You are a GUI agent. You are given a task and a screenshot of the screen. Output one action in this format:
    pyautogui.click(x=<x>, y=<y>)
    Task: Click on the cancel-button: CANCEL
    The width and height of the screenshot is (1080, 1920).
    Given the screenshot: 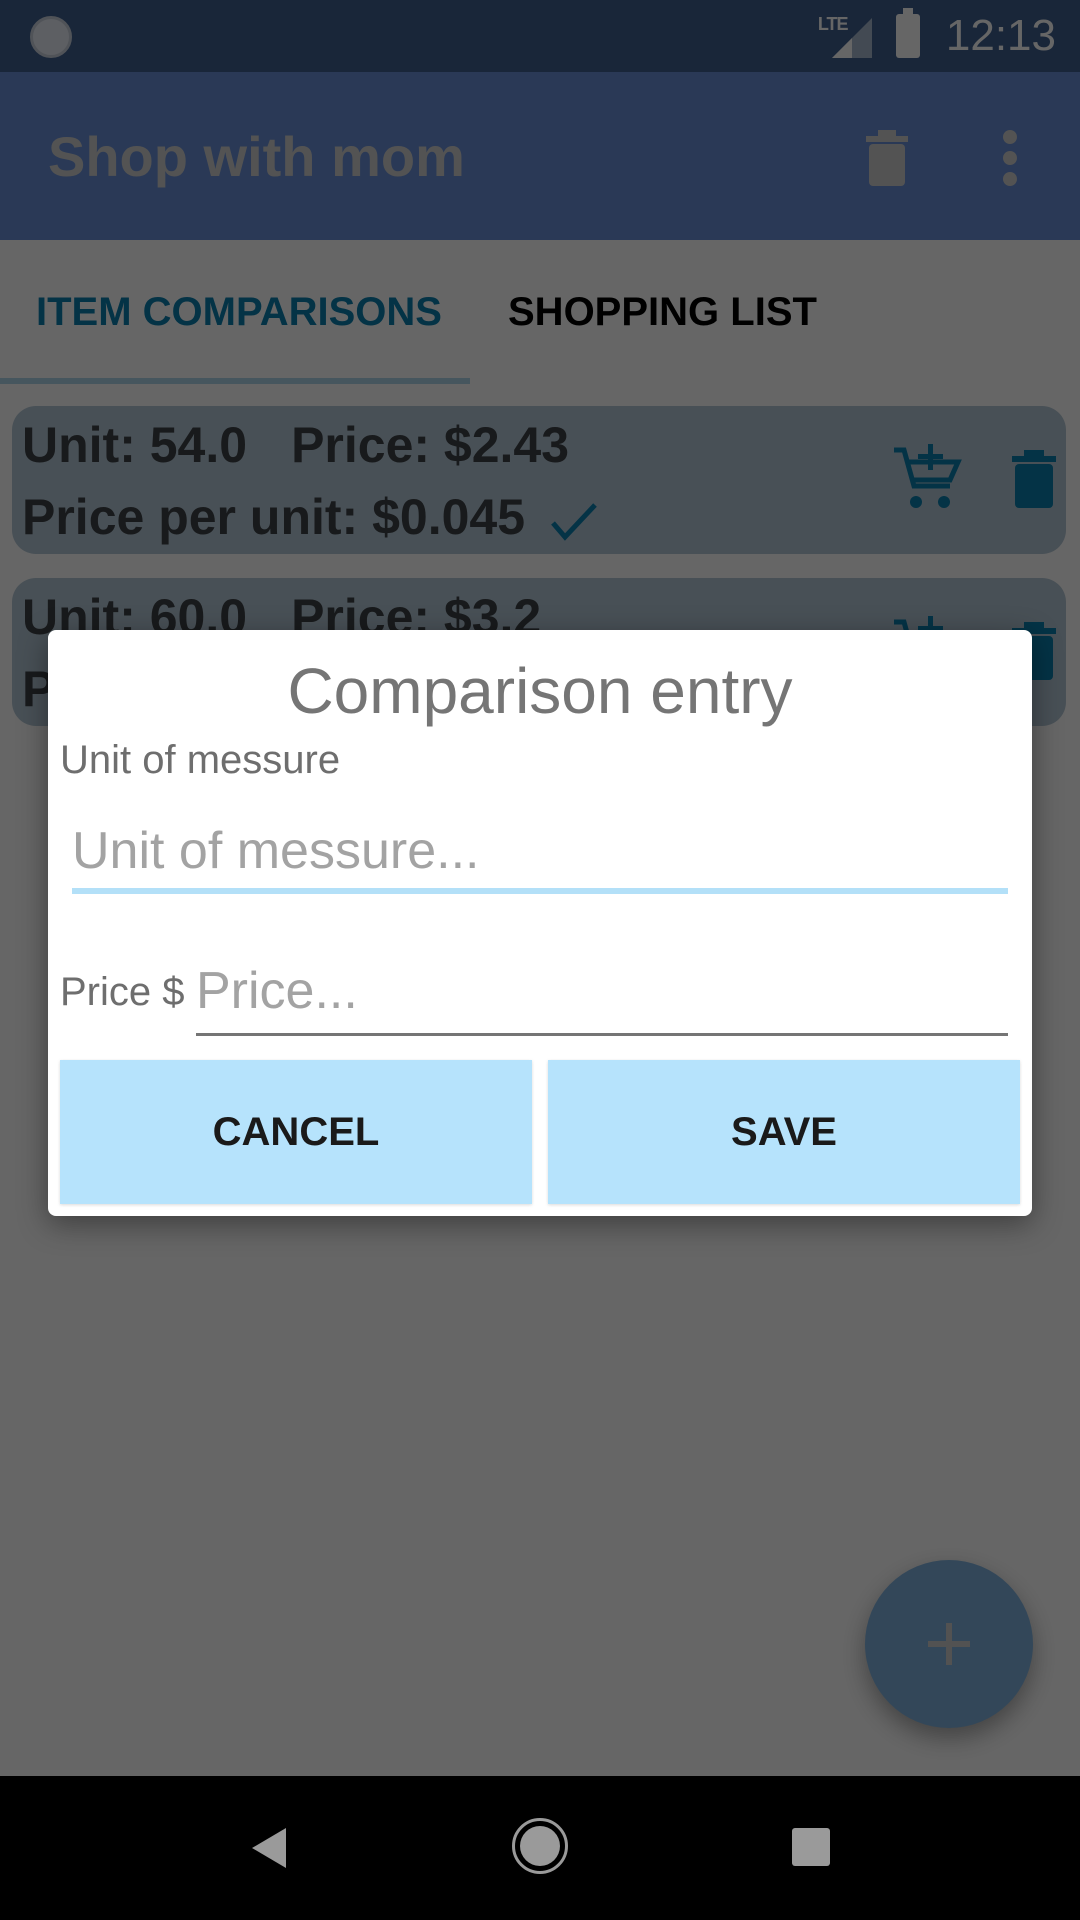 What is the action you would take?
    pyautogui.click(x=296, y=1132)
    